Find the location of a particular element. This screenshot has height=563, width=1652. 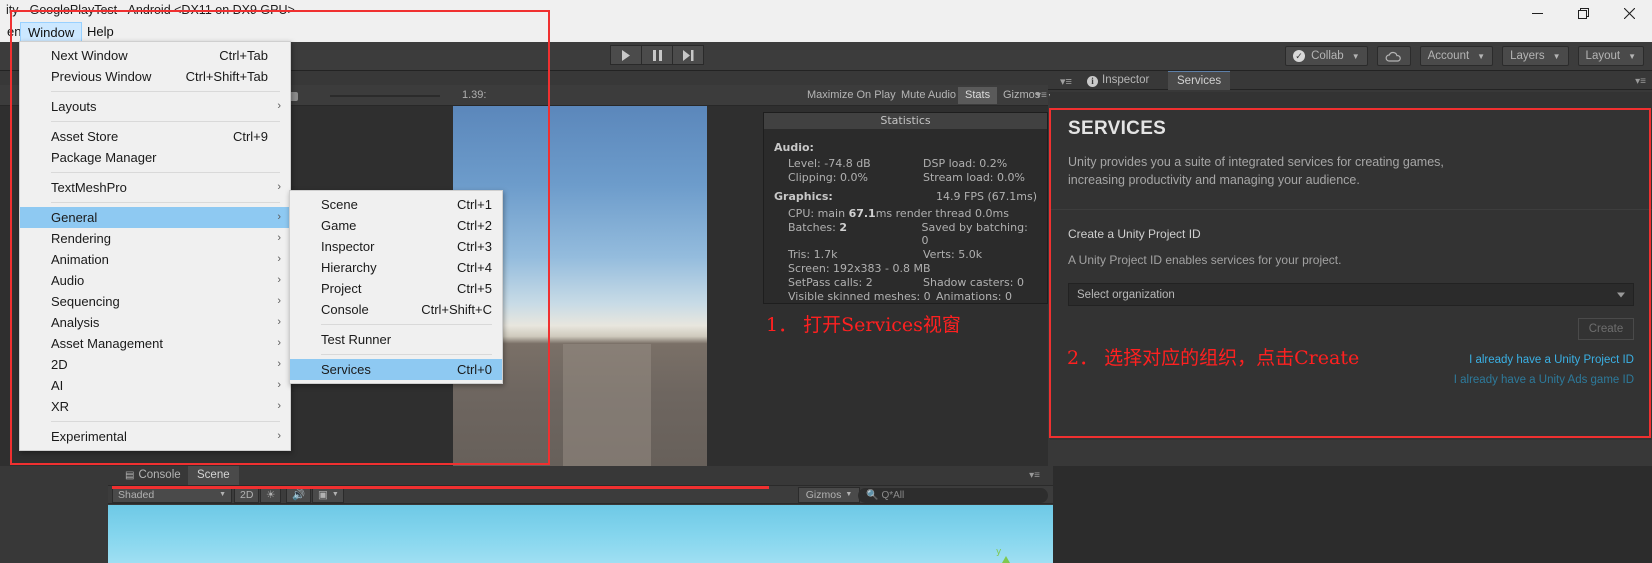

menu-window: Window is located at coordinates (51, 32).